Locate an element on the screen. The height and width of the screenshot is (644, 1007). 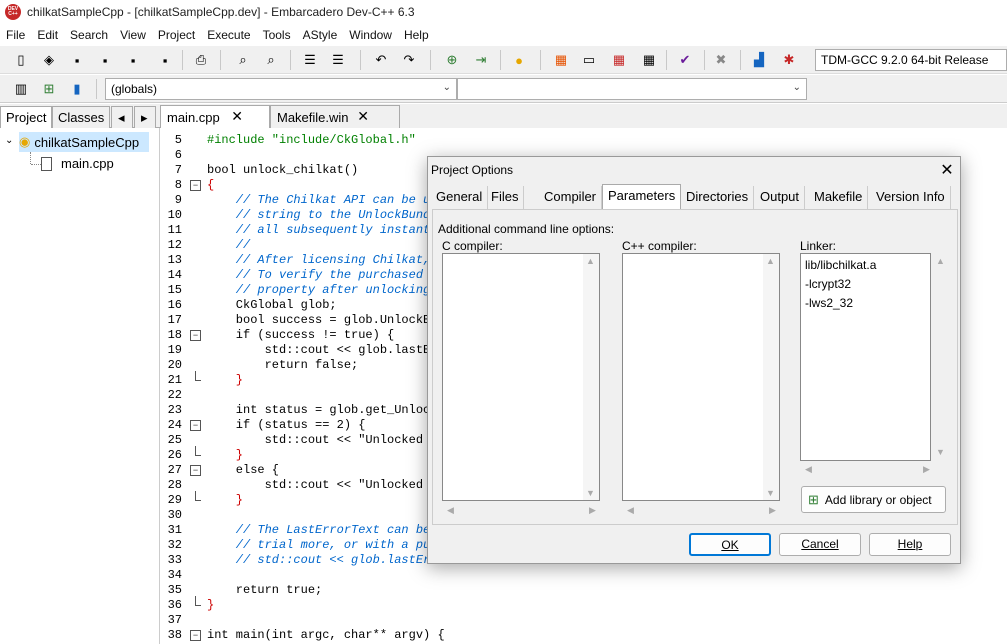
ok-label: OK is located at coordinates (730, 545).